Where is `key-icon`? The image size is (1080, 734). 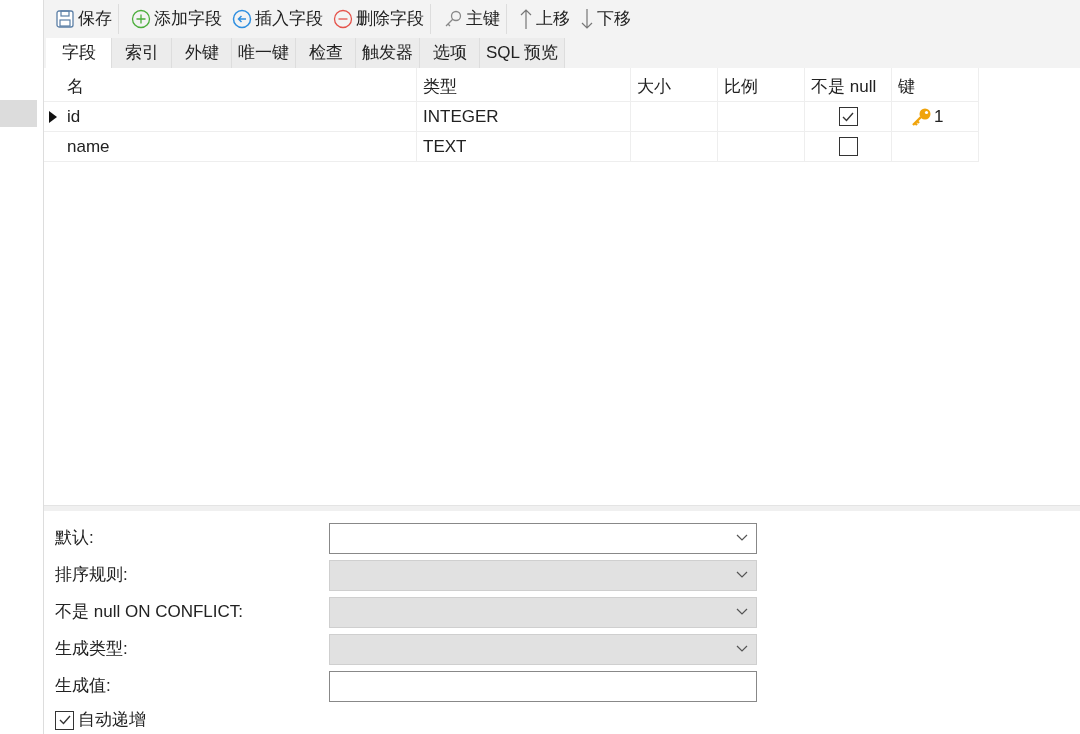
key-icon is located at coordinates (453, 19).